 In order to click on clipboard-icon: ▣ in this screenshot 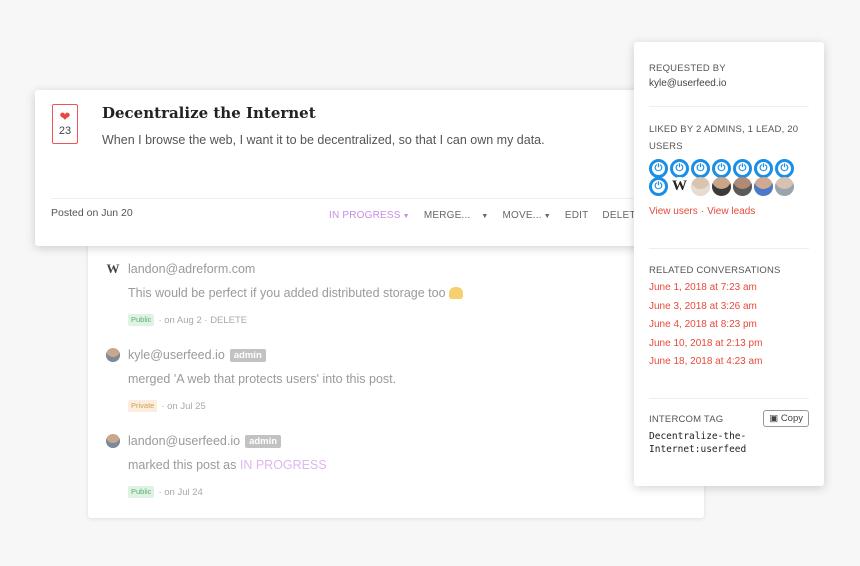, I will do `click(774, 418)`.